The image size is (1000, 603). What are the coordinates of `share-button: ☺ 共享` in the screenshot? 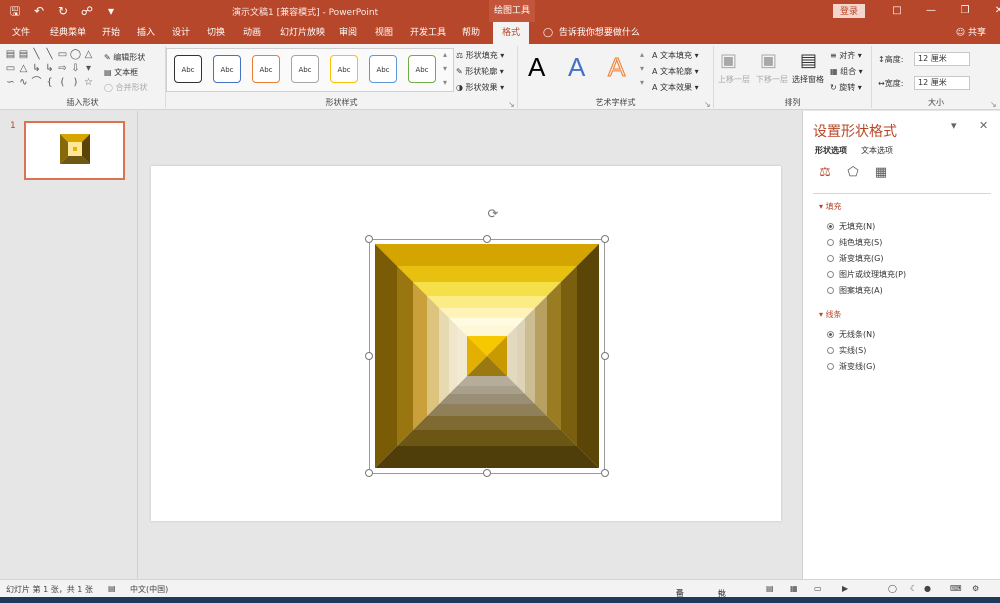 It's located at (971, 33).